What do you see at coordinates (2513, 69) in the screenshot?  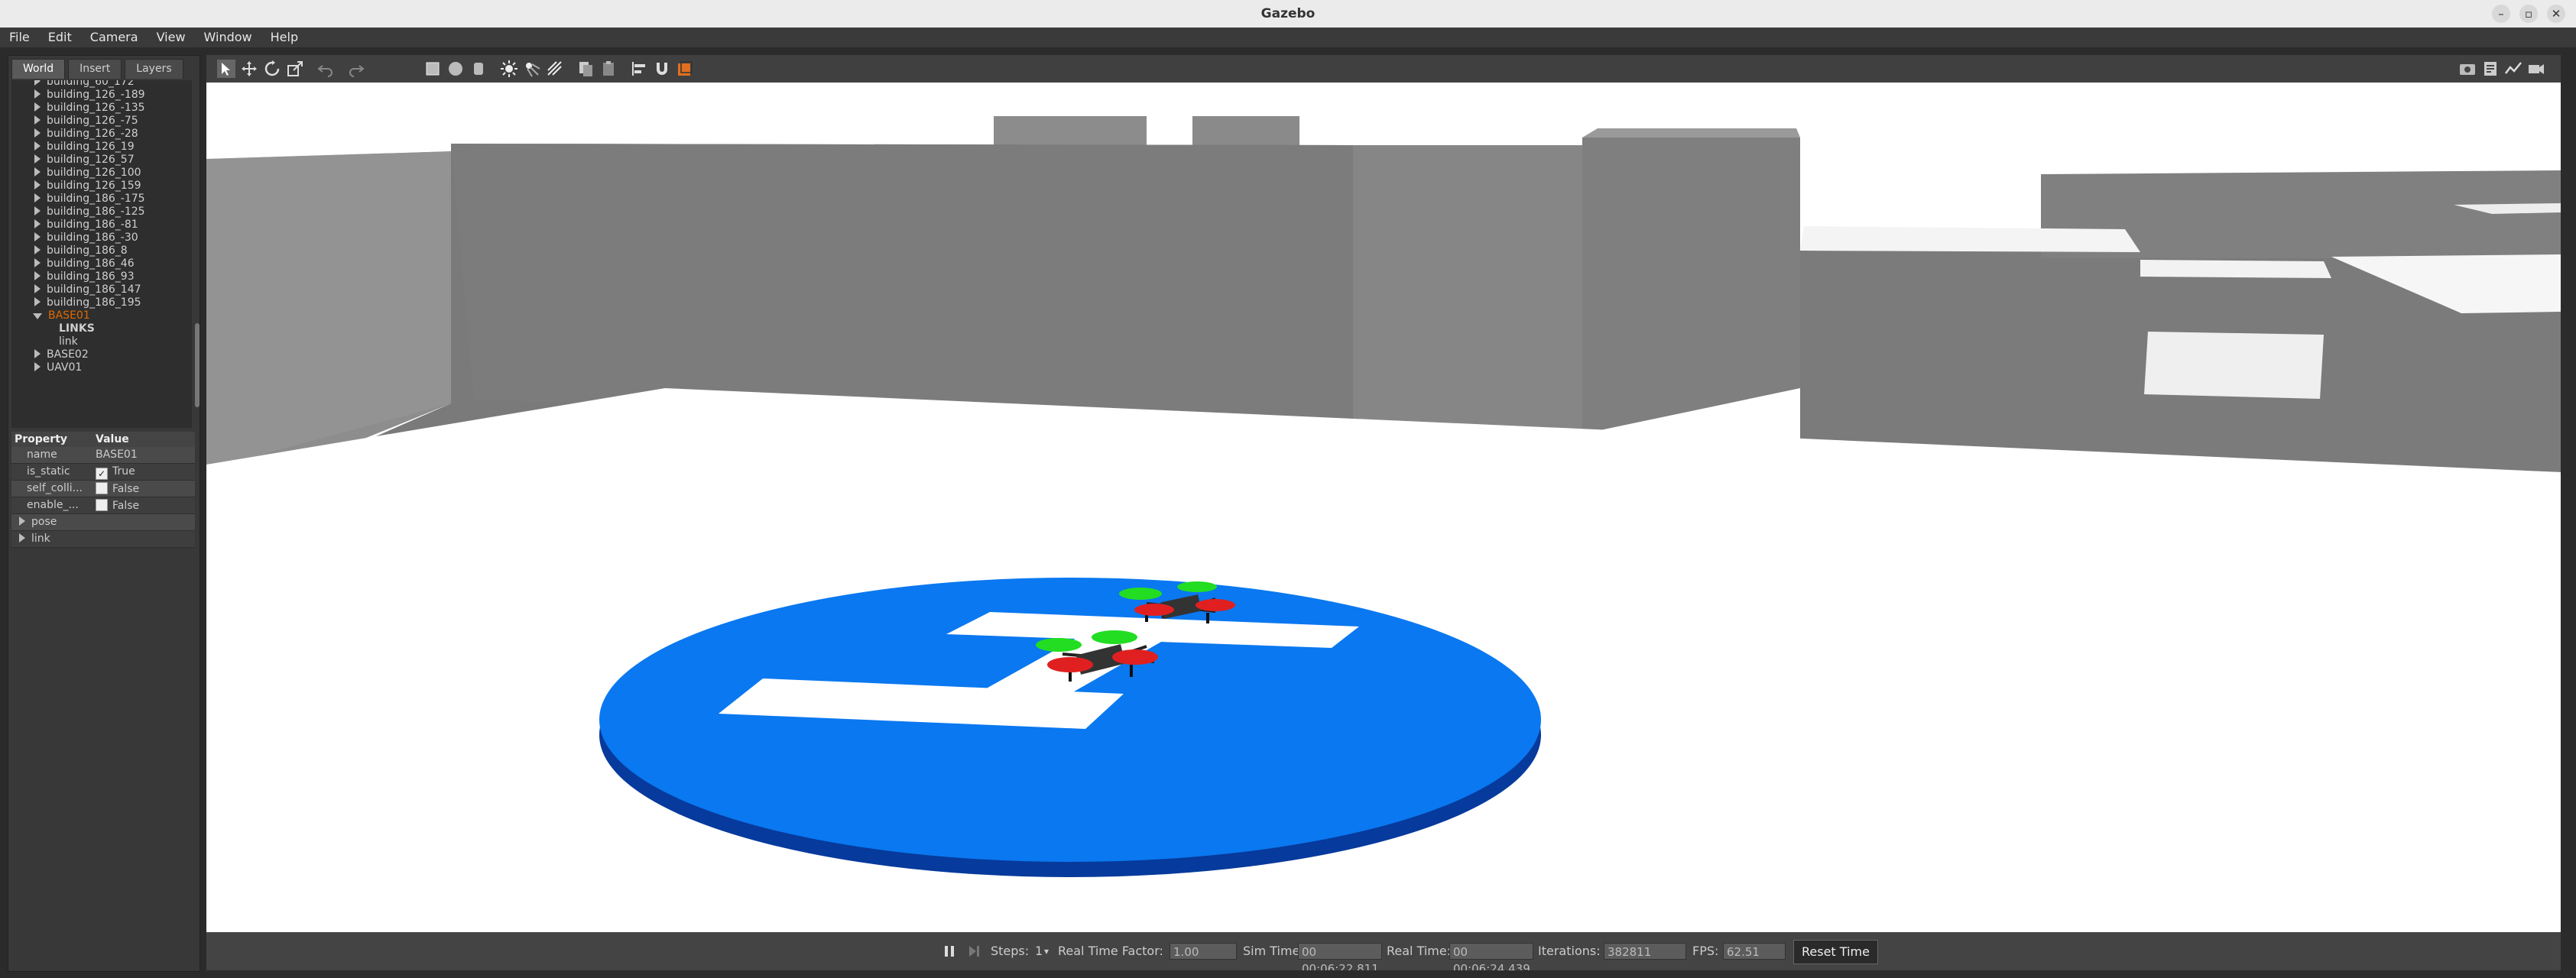 I see `plot-icon` at bounding box center [2513, 69].